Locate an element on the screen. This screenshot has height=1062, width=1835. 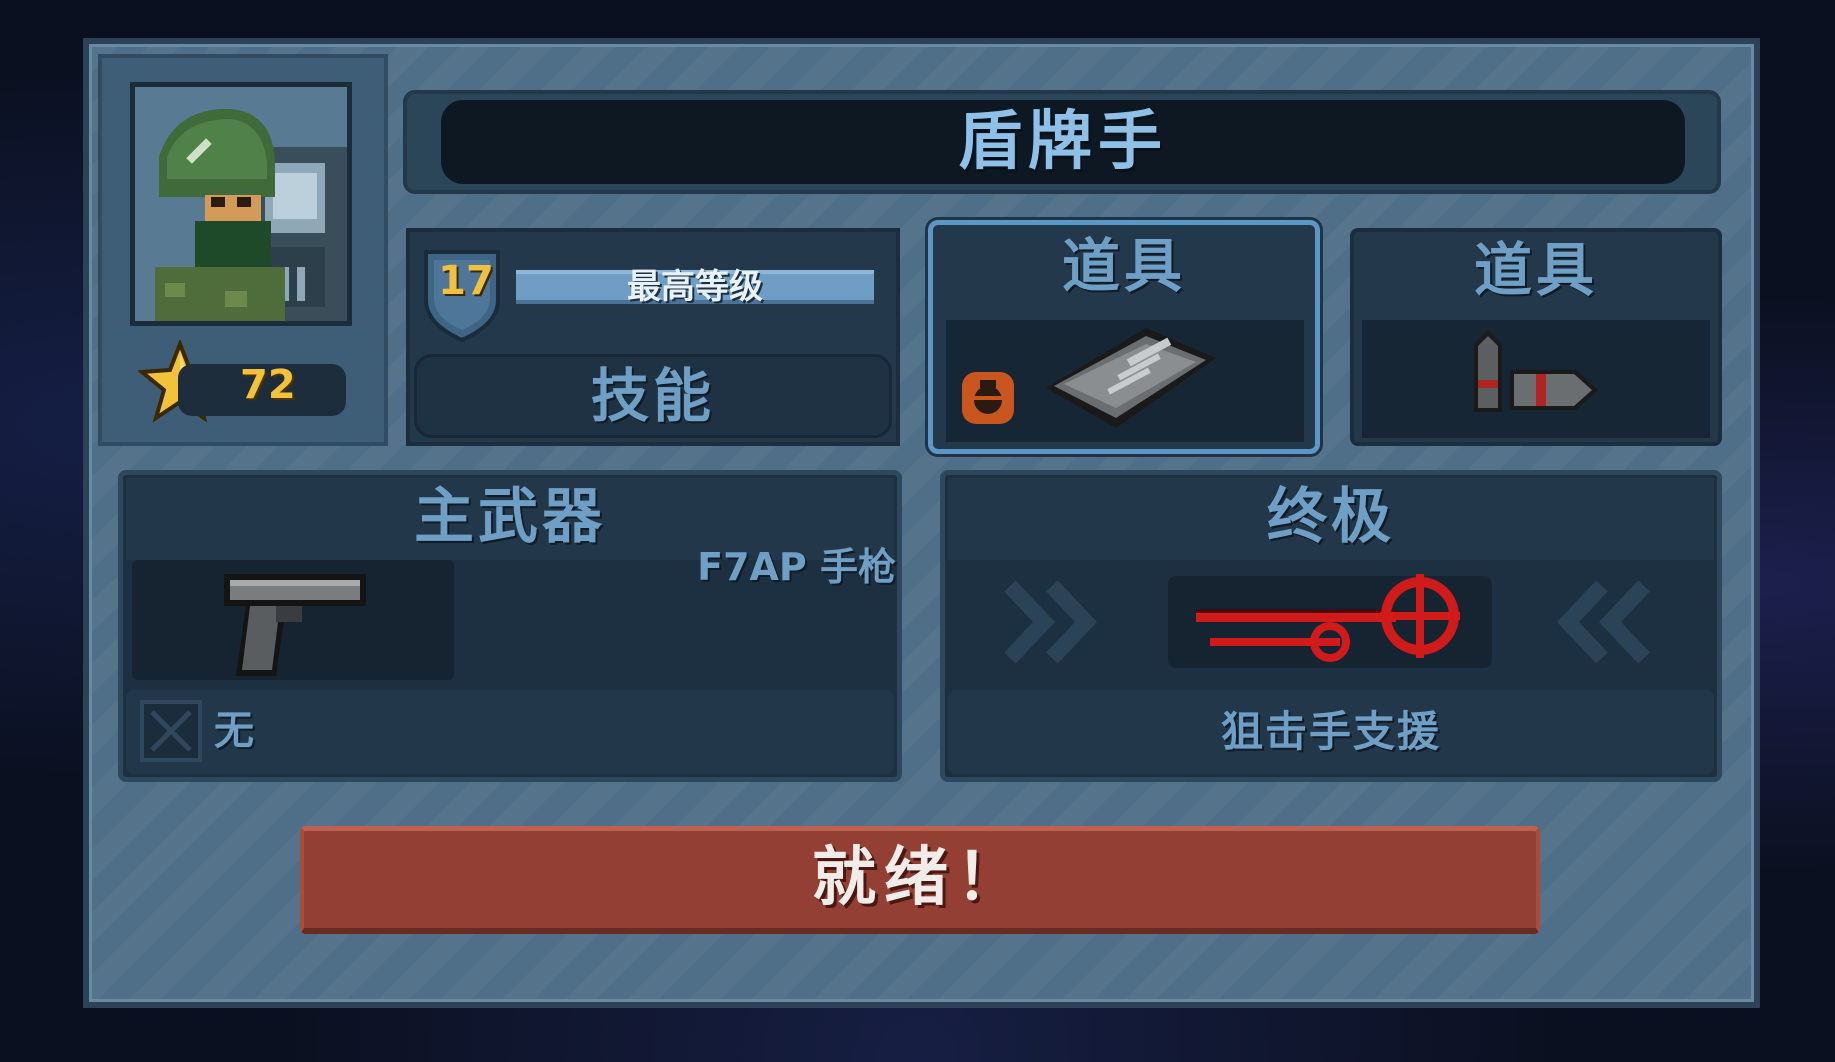
ultimate-name: 狙击手支援 is located at coordinates (1330, 731).